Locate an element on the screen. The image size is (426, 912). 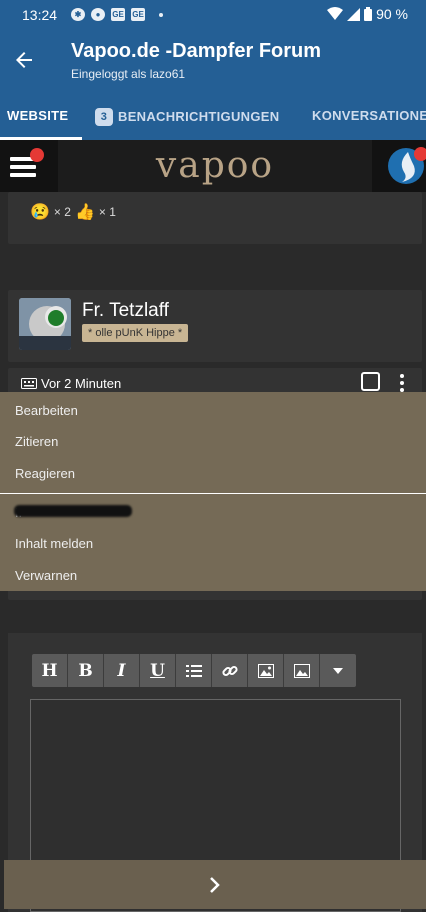
login-status: Eingeloggt als lazo61 is located at coordinates (128, 74).